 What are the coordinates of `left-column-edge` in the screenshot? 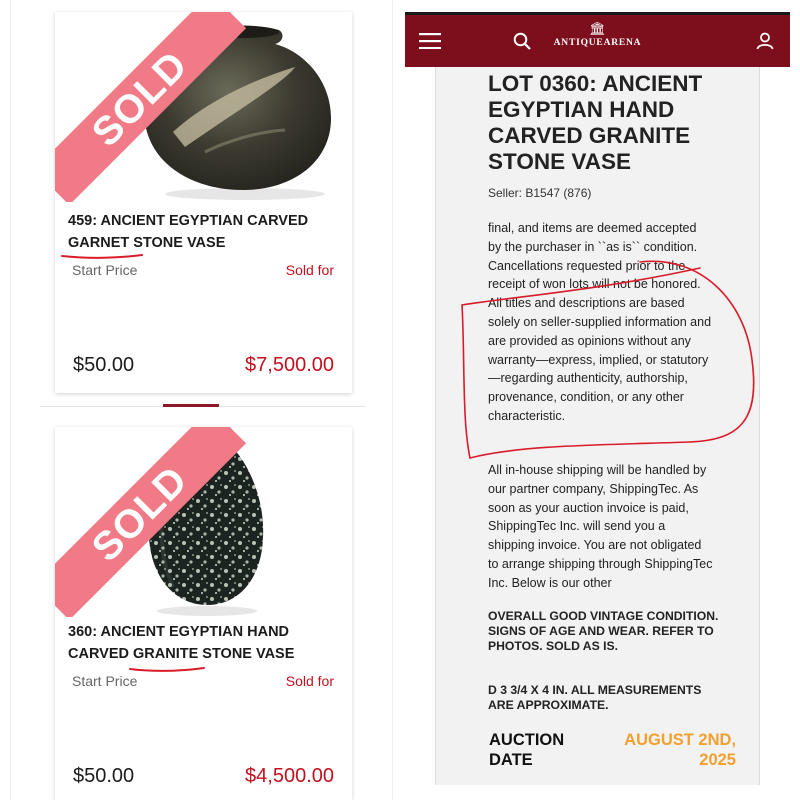 It's located at (10, 400).